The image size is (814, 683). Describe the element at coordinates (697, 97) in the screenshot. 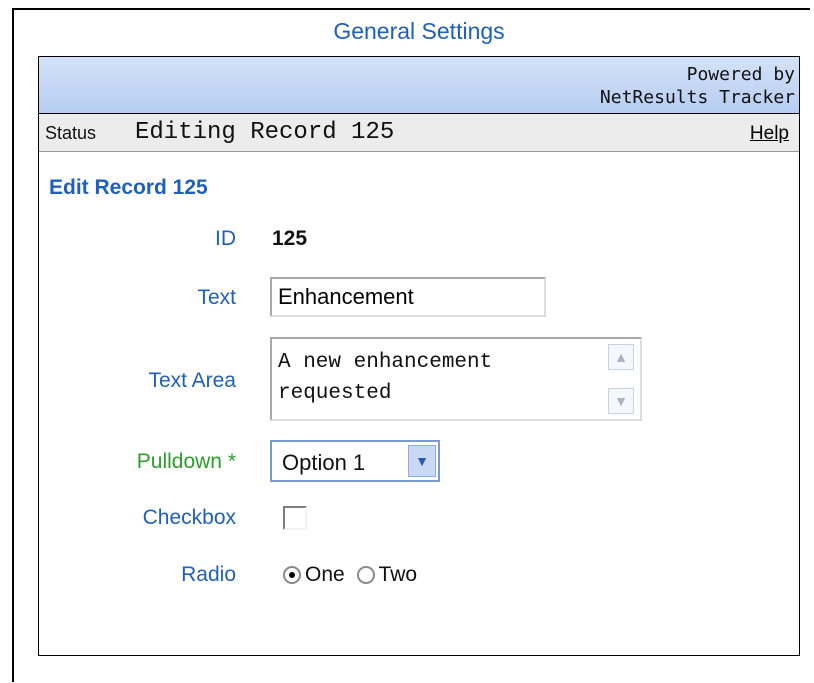

I see `powered-by-line2: NetResults Tracker` at that location.